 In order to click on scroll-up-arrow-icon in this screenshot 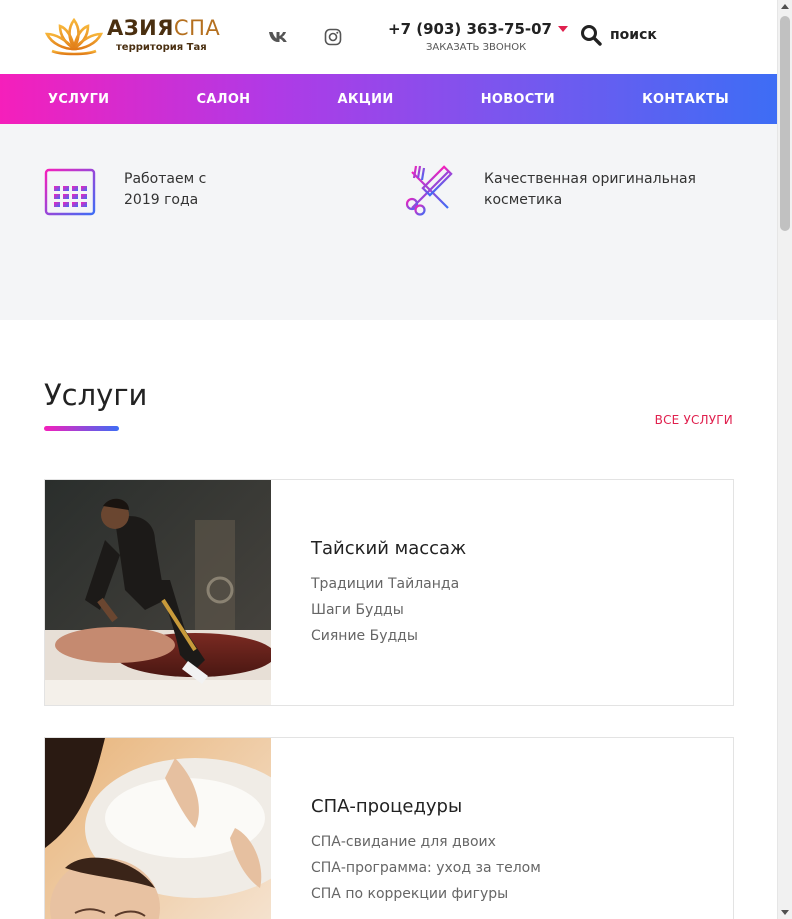, I will do `click(785, 6)`.